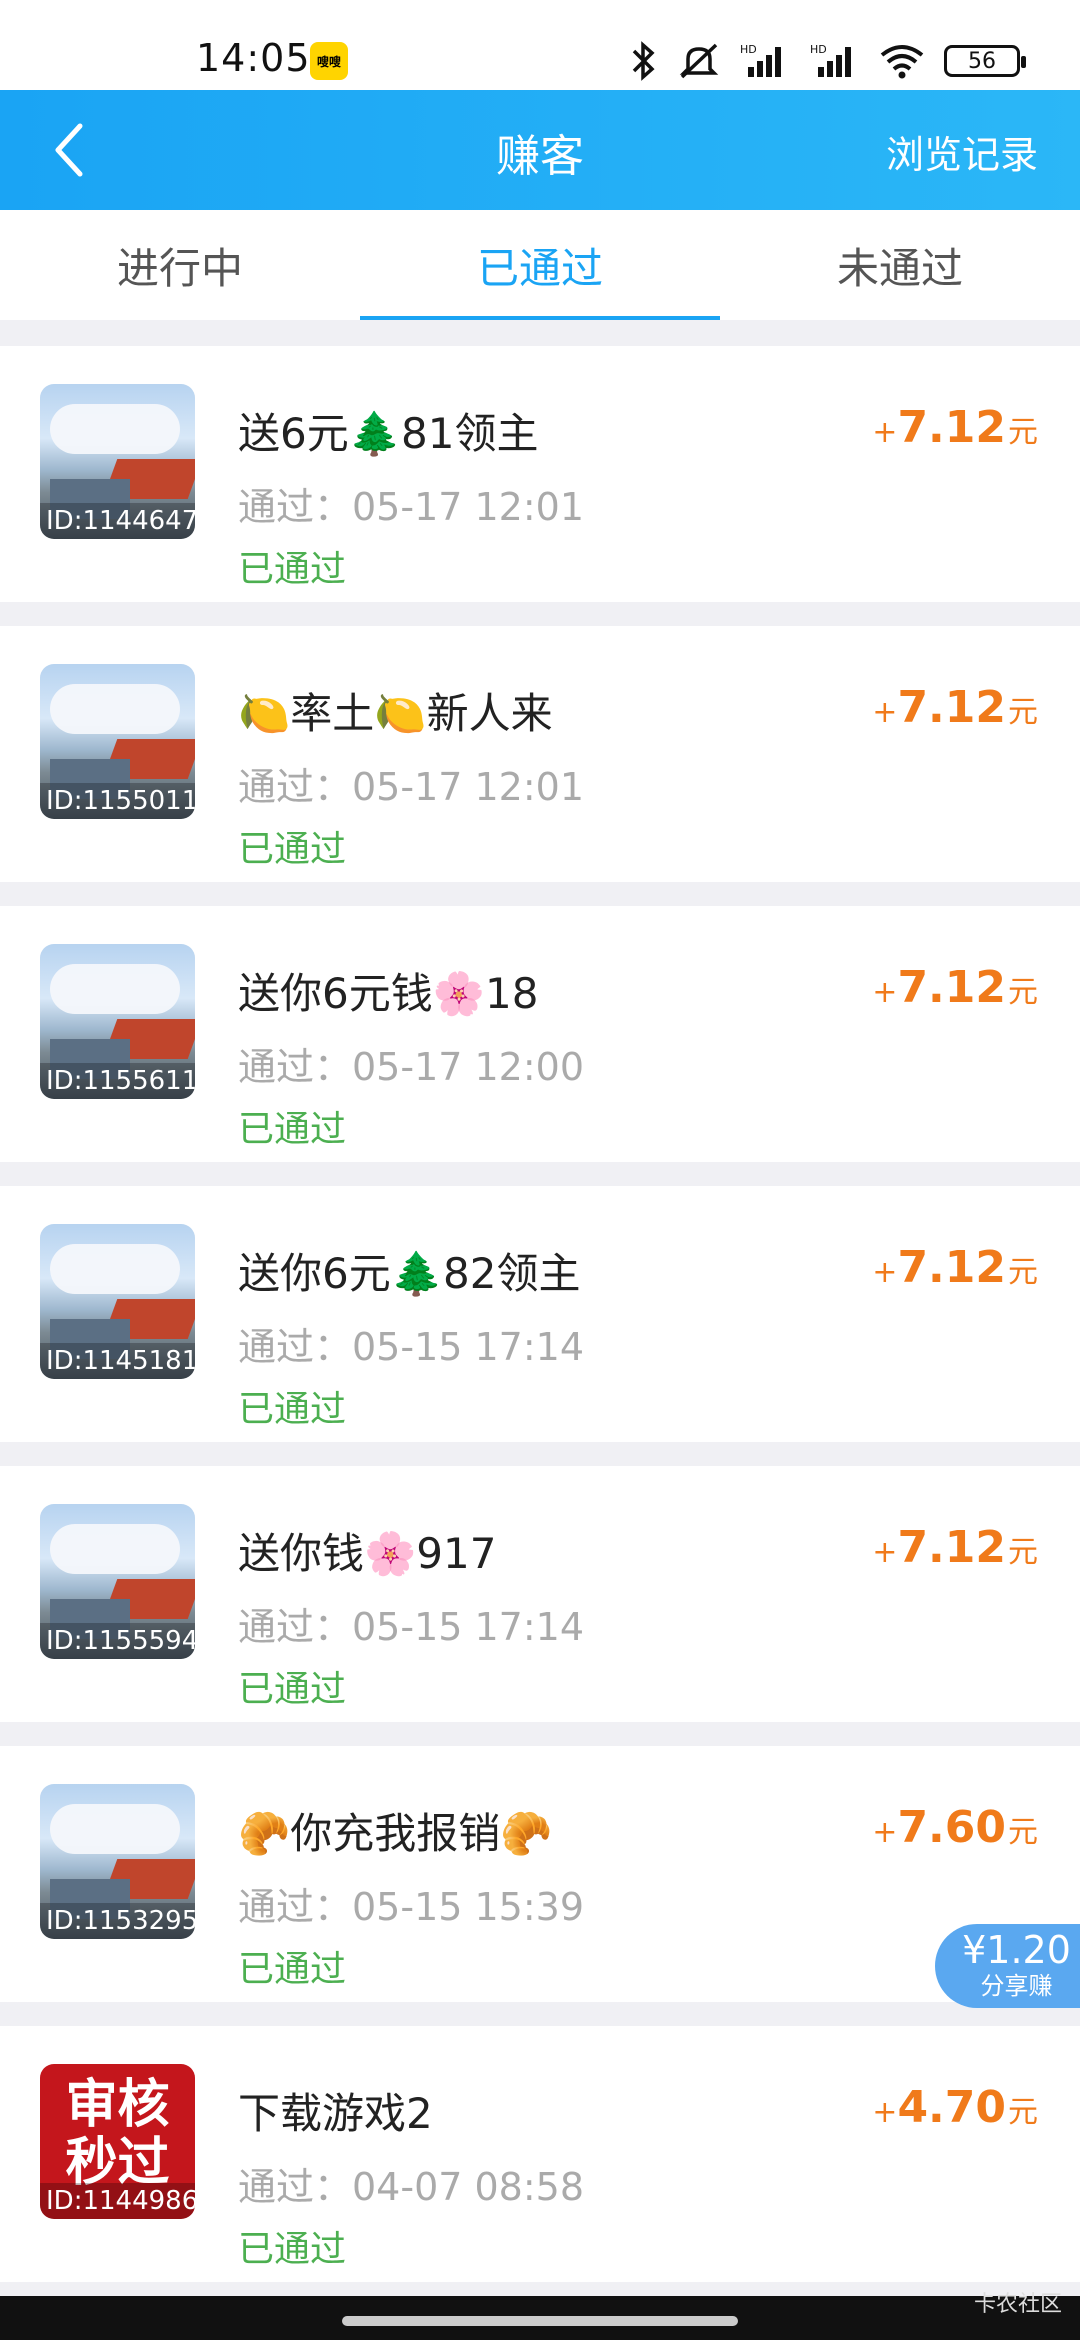 This screenshot has width=1080, height=2340. What do you see at coordinates (395, 713) in the screenshot?
I see `task-title: 🍋率土🍋新人来` at bounding box center [395, 713].